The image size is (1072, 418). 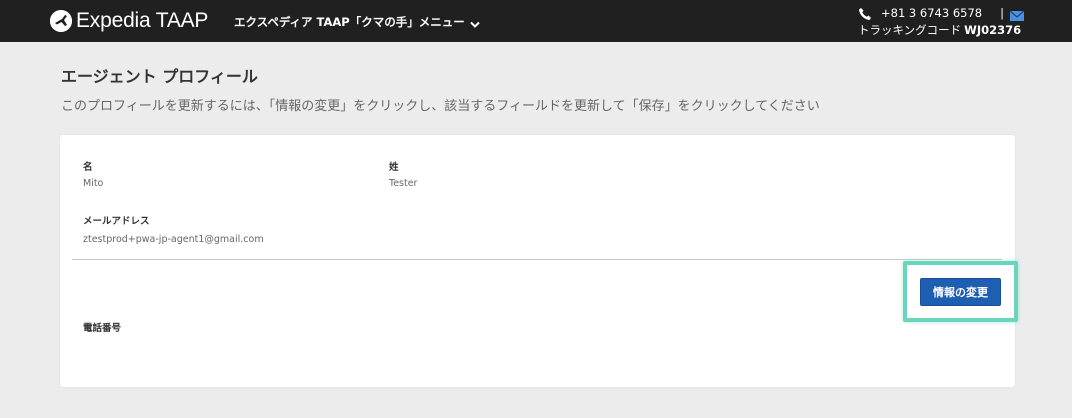 I want to click on phone-label: 電話番号, so click(x=102, y=328).